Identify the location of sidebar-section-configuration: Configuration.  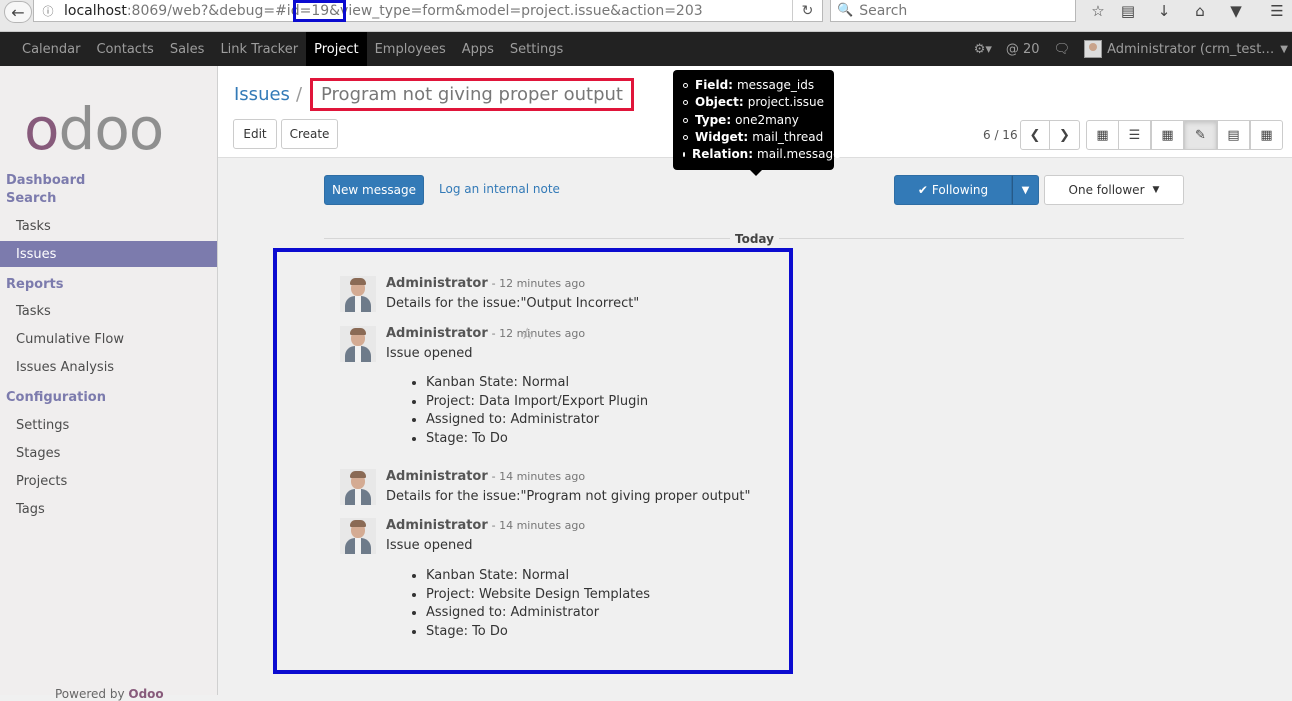
(56, 397).